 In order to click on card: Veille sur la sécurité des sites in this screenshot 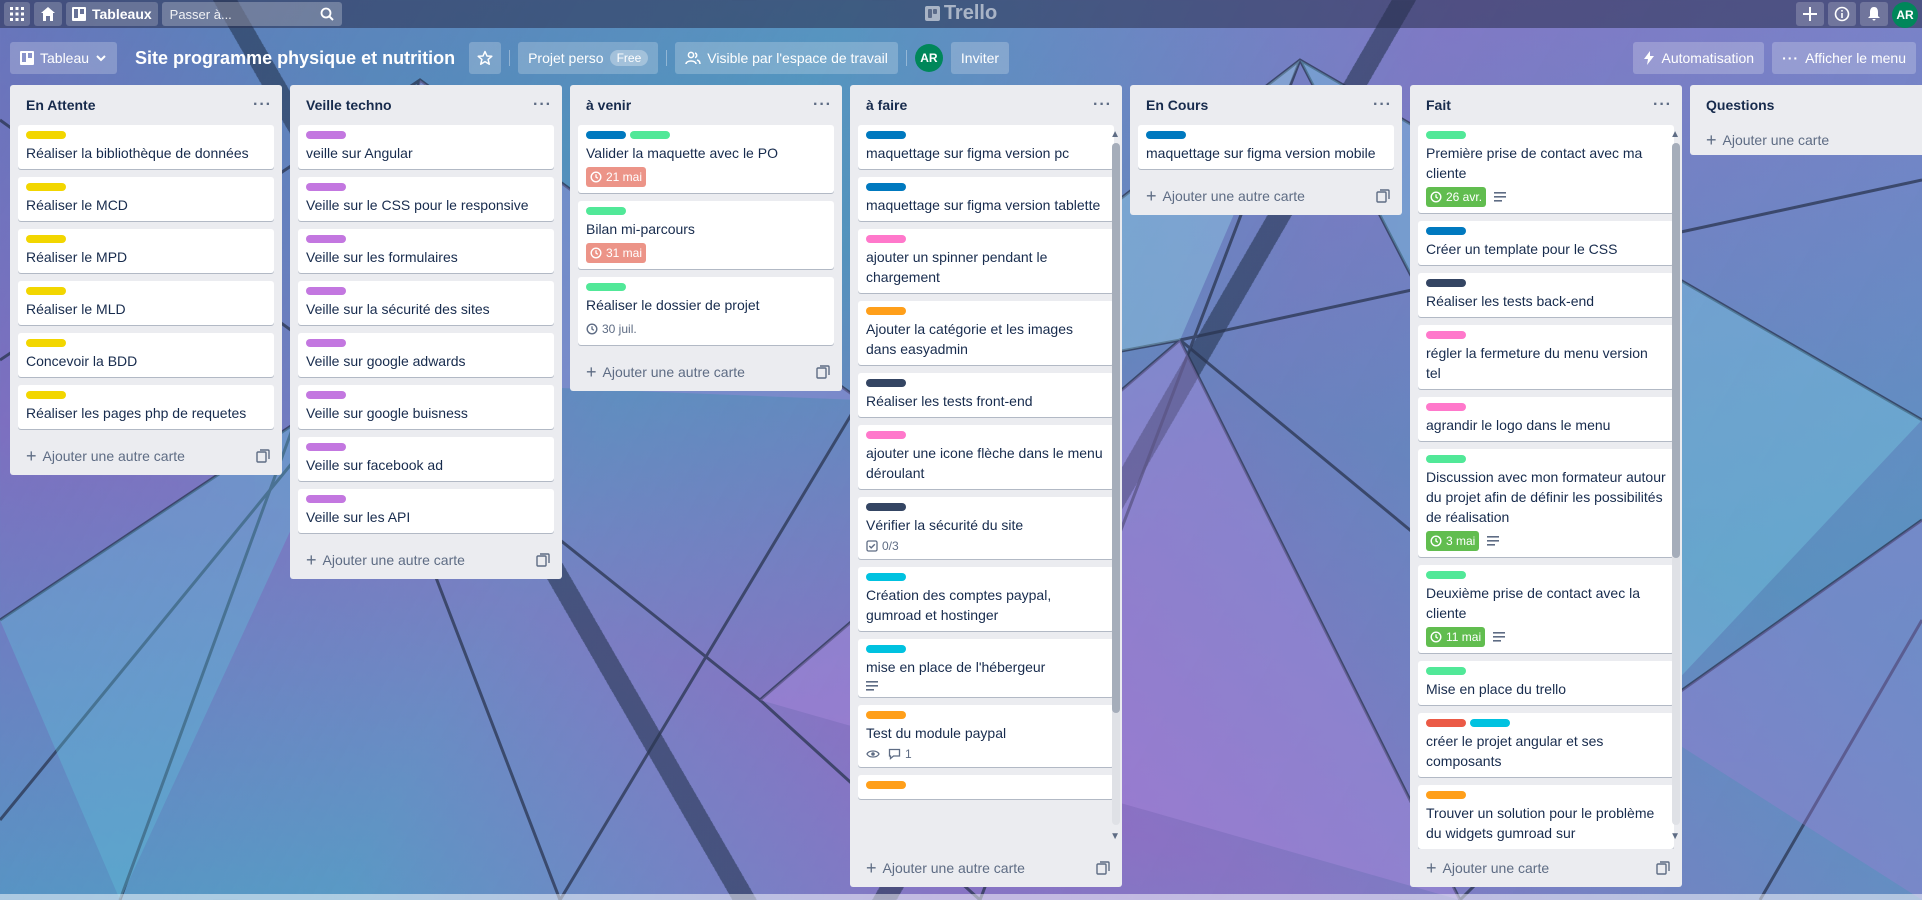, I will do `click(426, 303)`.